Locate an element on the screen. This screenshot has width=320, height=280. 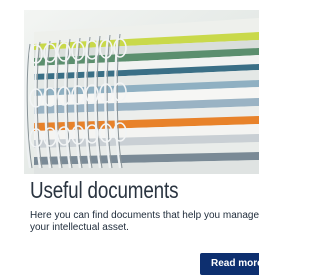
read-more-button: Read more is located at coordinates (229, 264).